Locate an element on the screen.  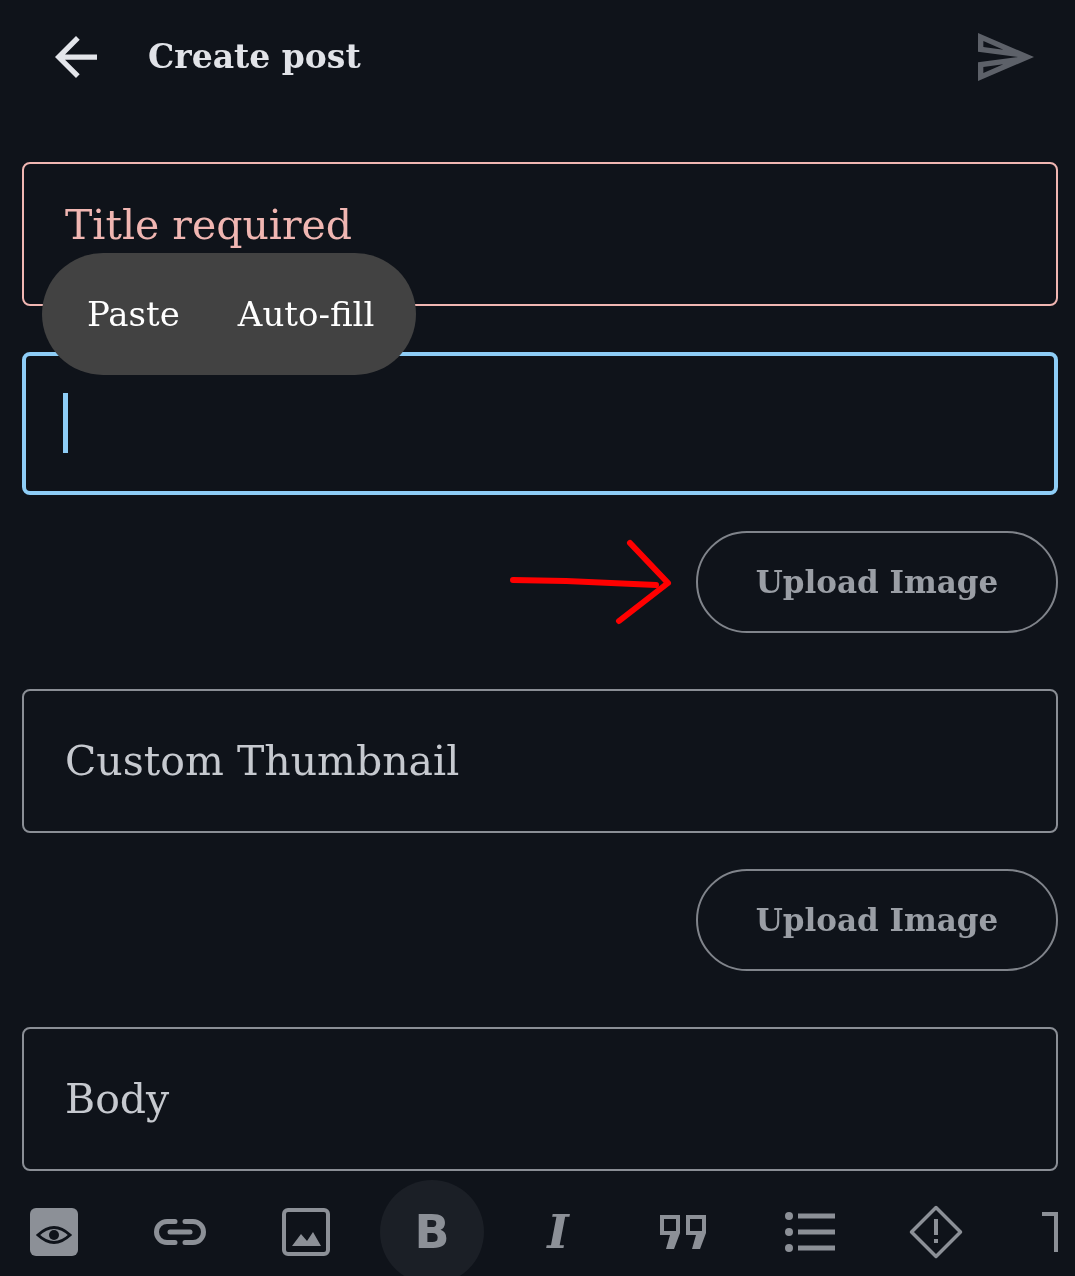
eye-icon is located at coordinates (54, 1232).